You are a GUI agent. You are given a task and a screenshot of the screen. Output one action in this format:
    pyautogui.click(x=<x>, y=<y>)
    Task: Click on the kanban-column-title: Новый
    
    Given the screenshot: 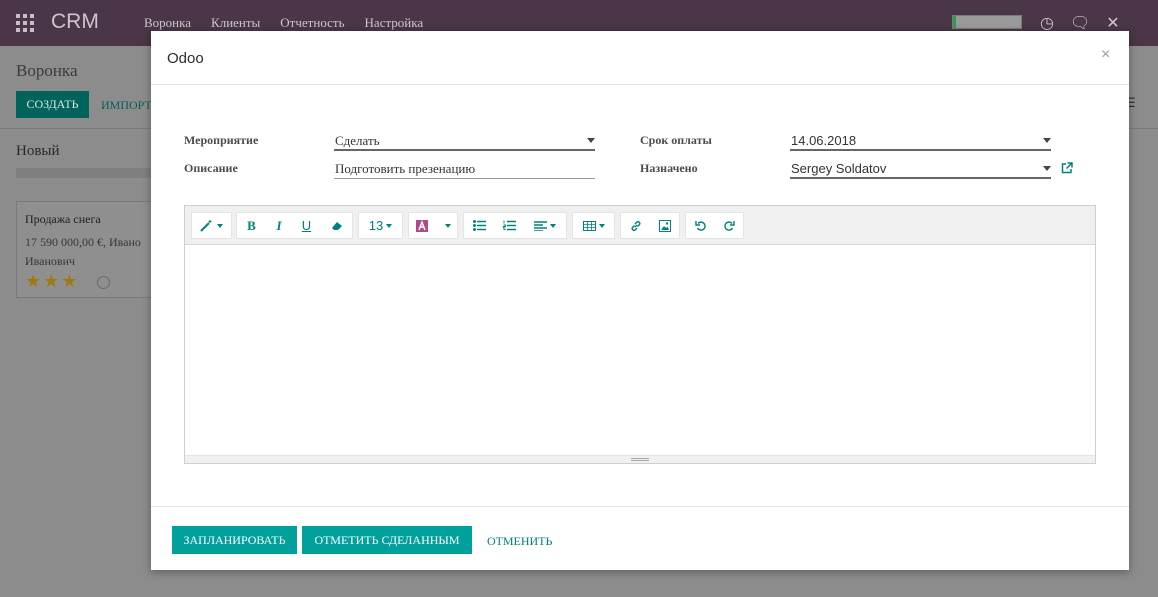 What is the action you would take?
    pyautogui.click(x=38, y=151)
    